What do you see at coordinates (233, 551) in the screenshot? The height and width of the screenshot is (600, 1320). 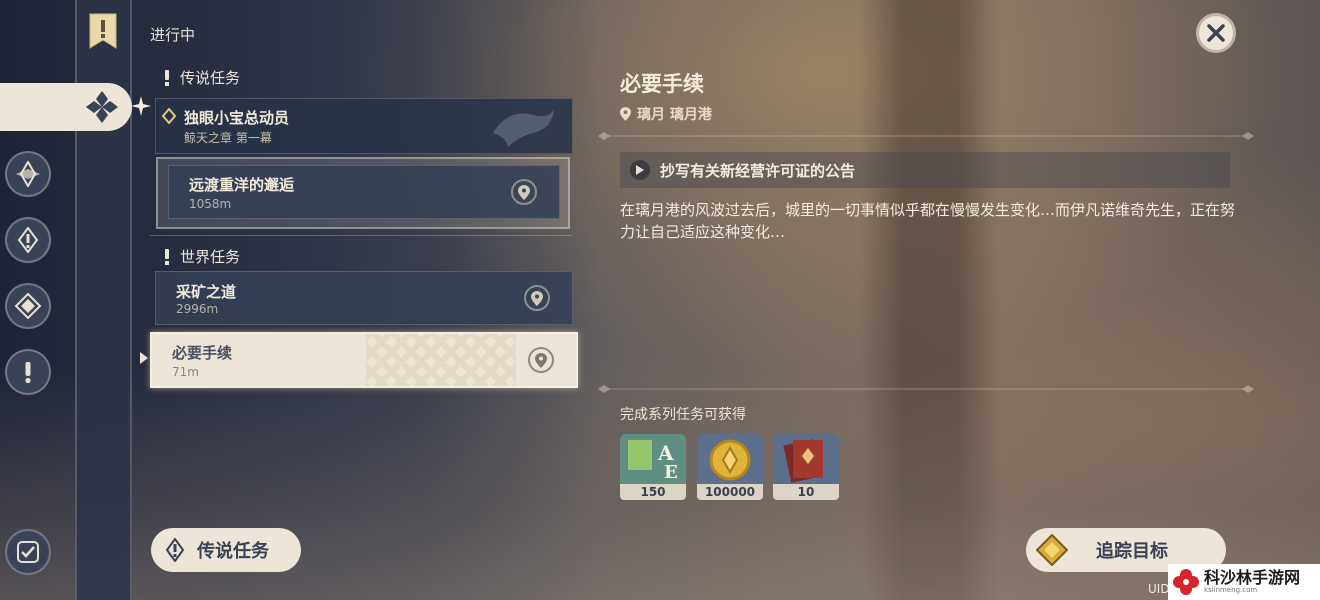 I see `legend-filter-label: 传说任务` at bounding box center [233, 551].